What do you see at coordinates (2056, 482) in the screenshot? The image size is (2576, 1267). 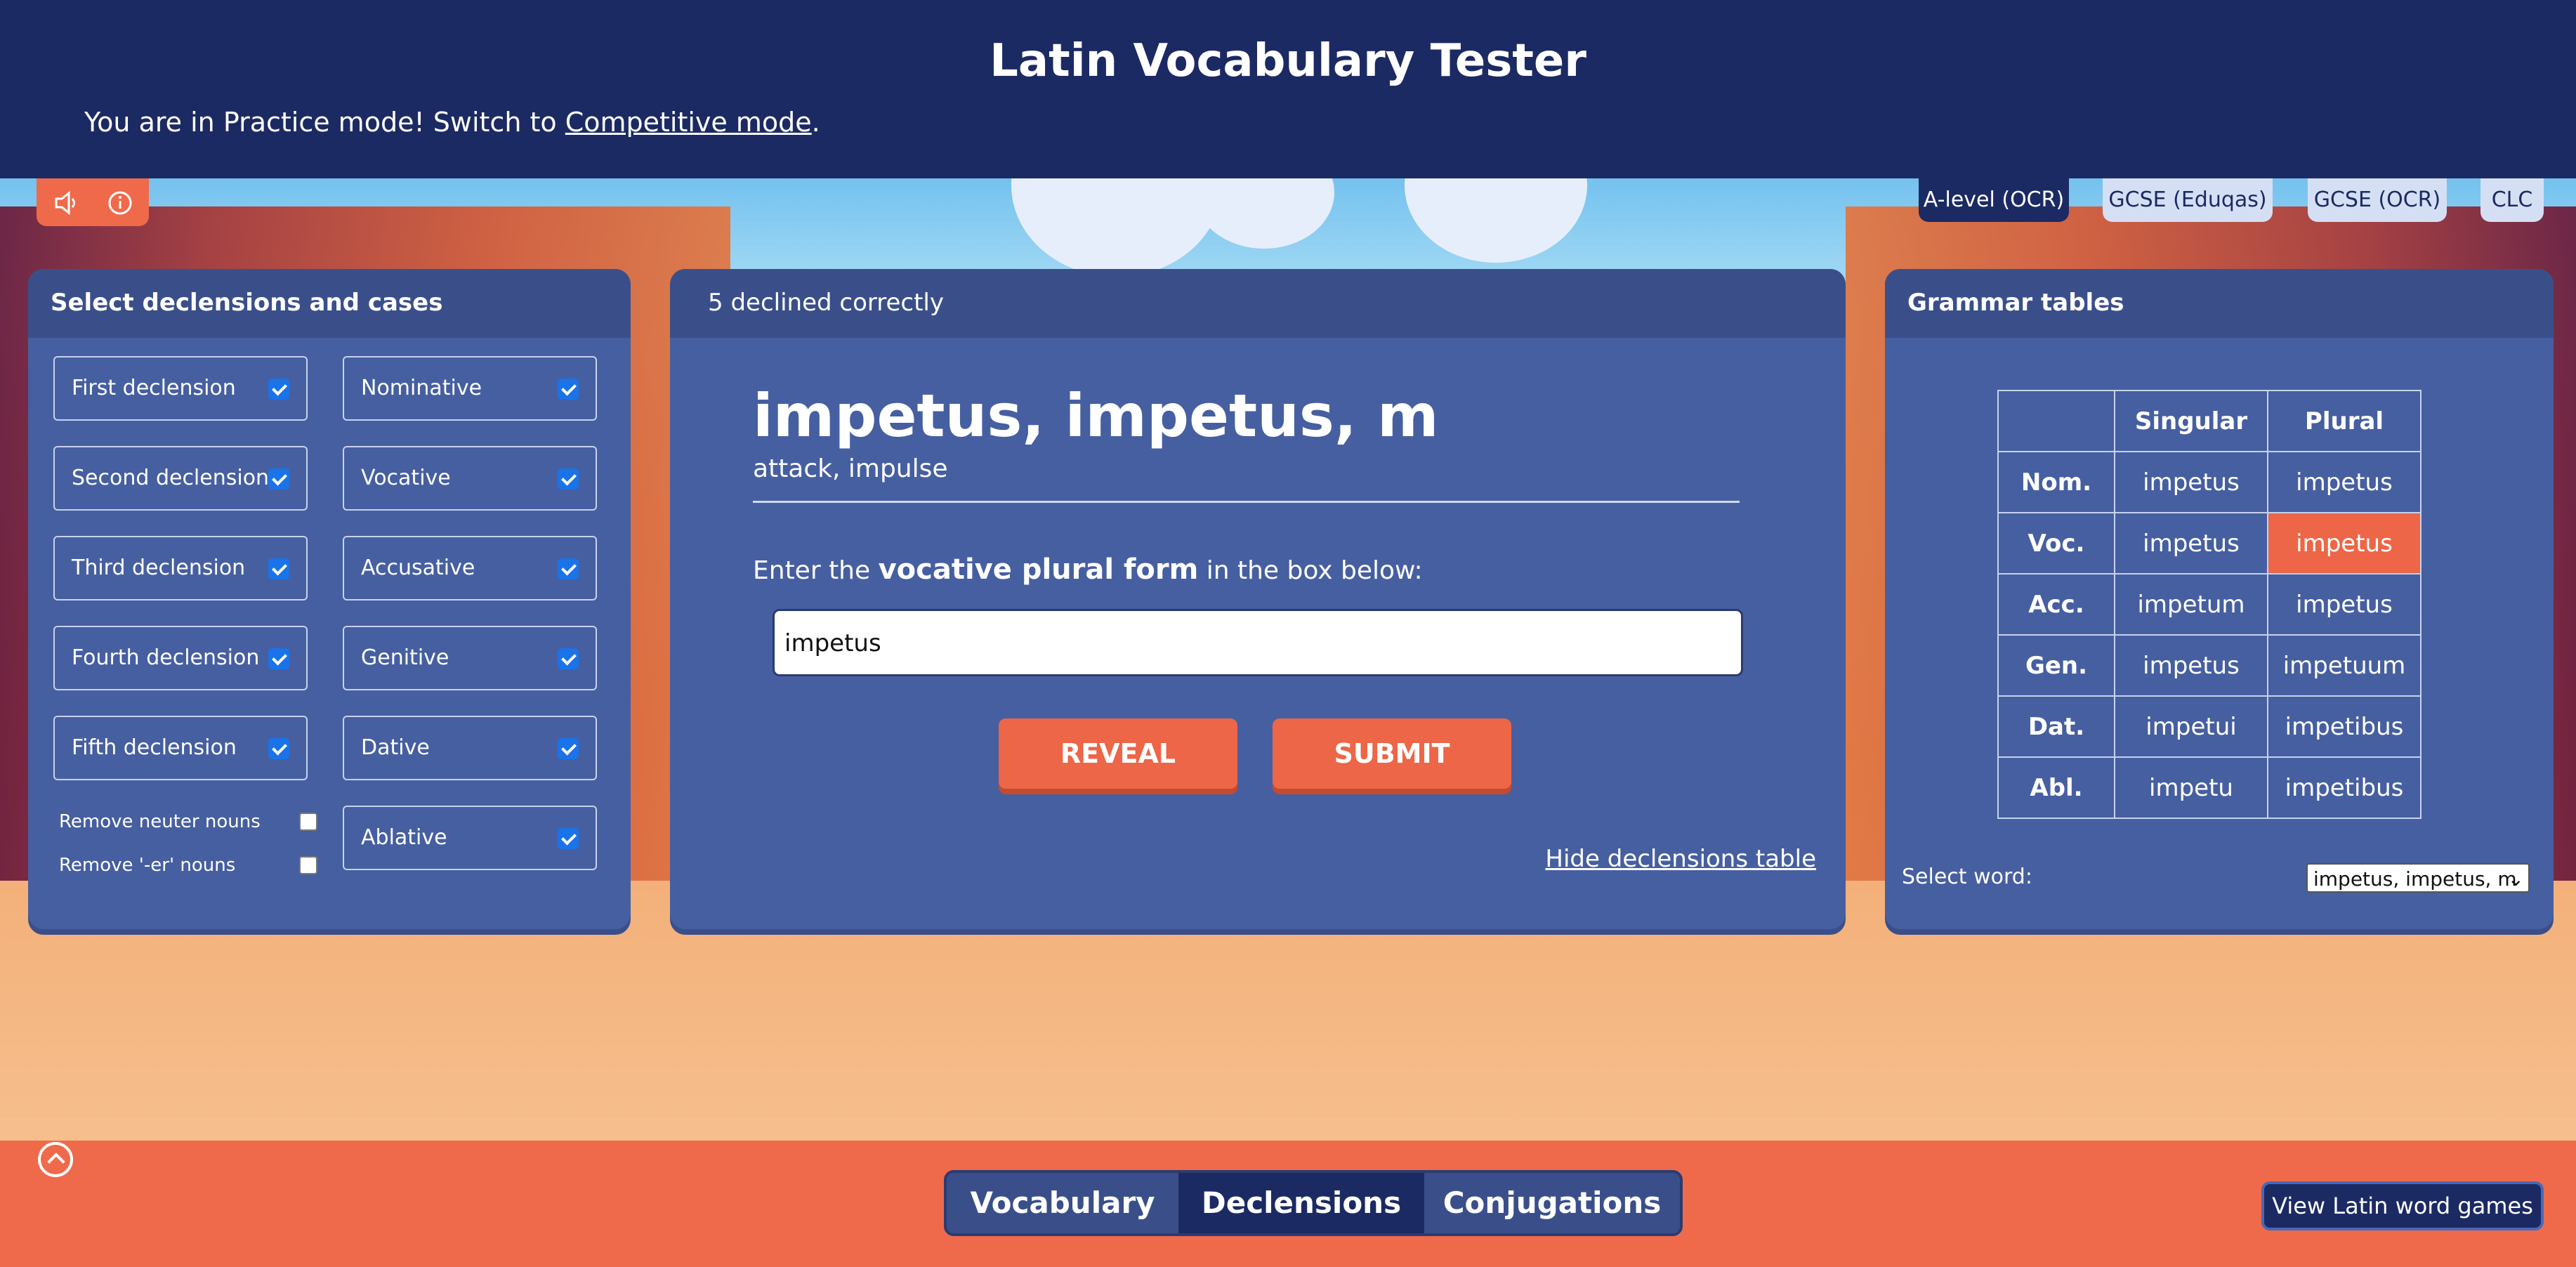 I see `case-label: Nom.` at bounding box center [2056, 482].